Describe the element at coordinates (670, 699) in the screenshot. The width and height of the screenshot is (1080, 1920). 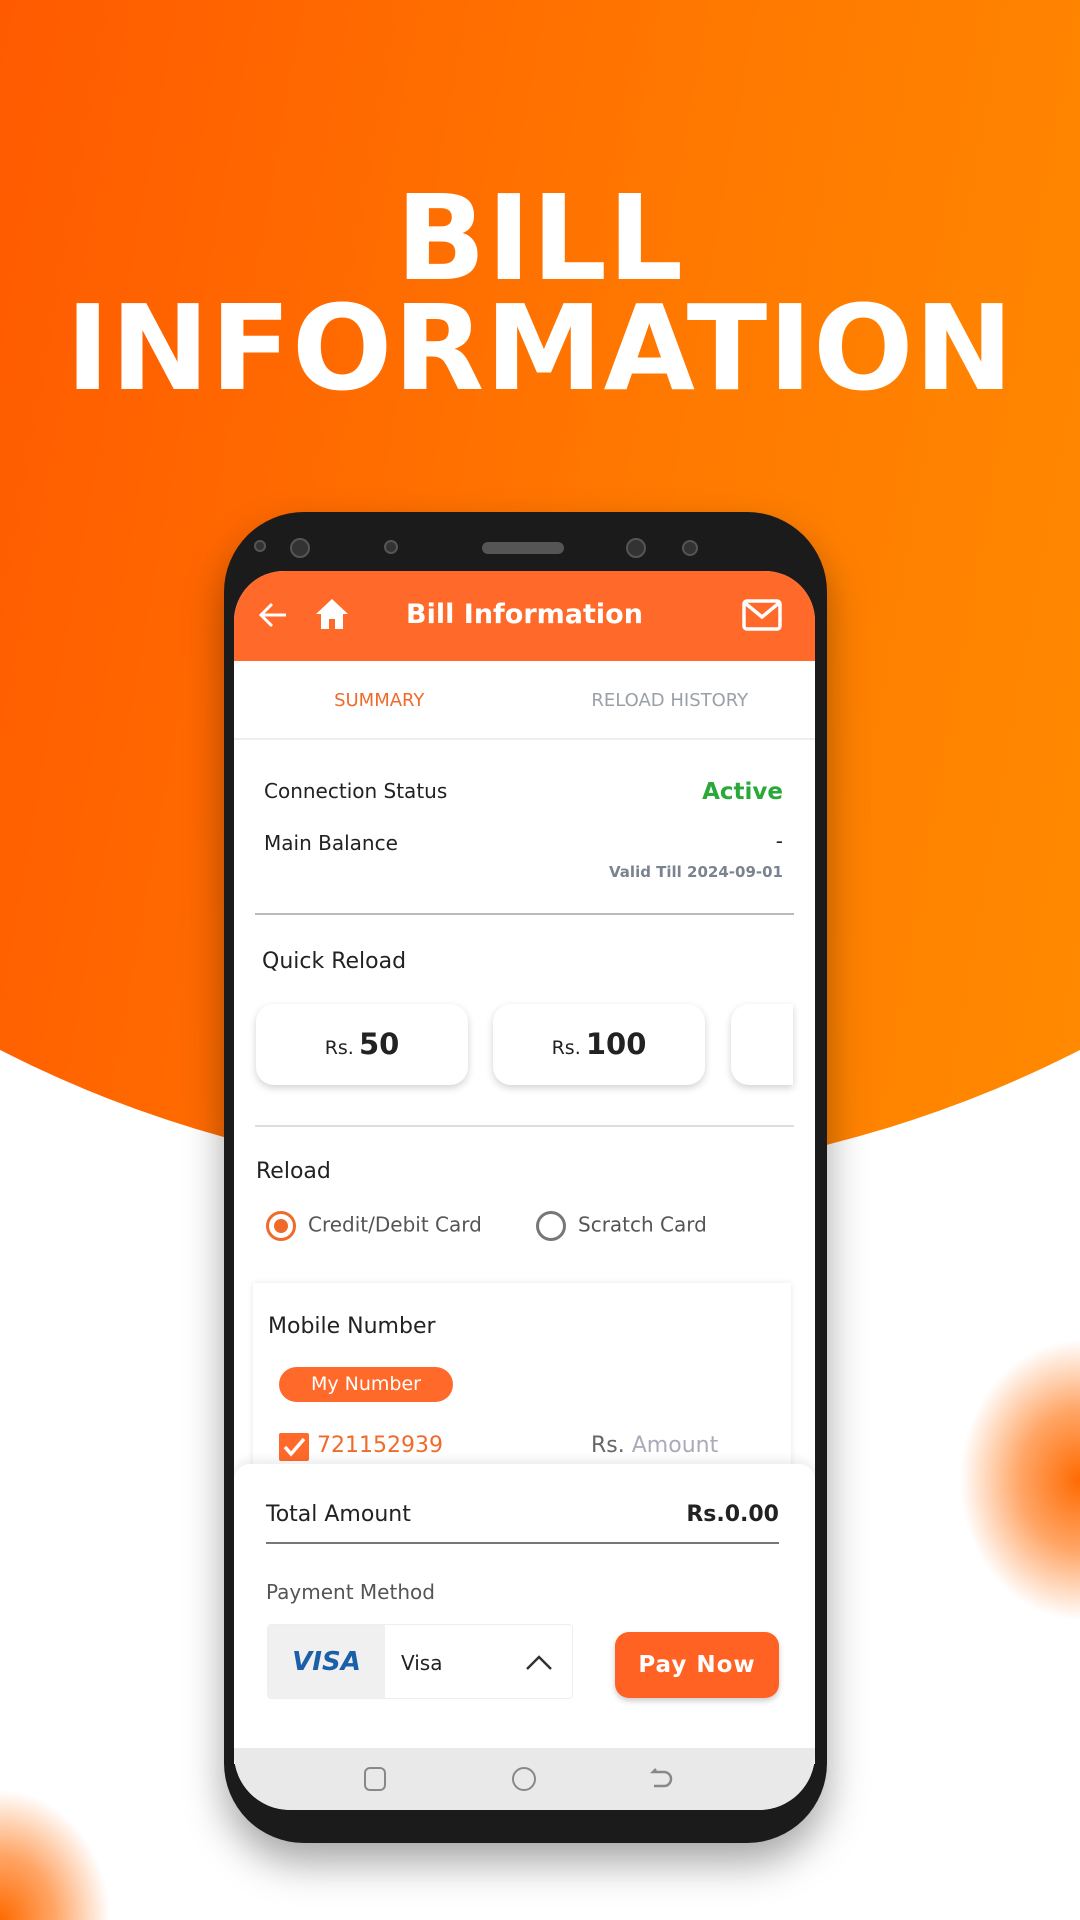
I see `tab-reload-history: RELOAD HISTORY` at that location.